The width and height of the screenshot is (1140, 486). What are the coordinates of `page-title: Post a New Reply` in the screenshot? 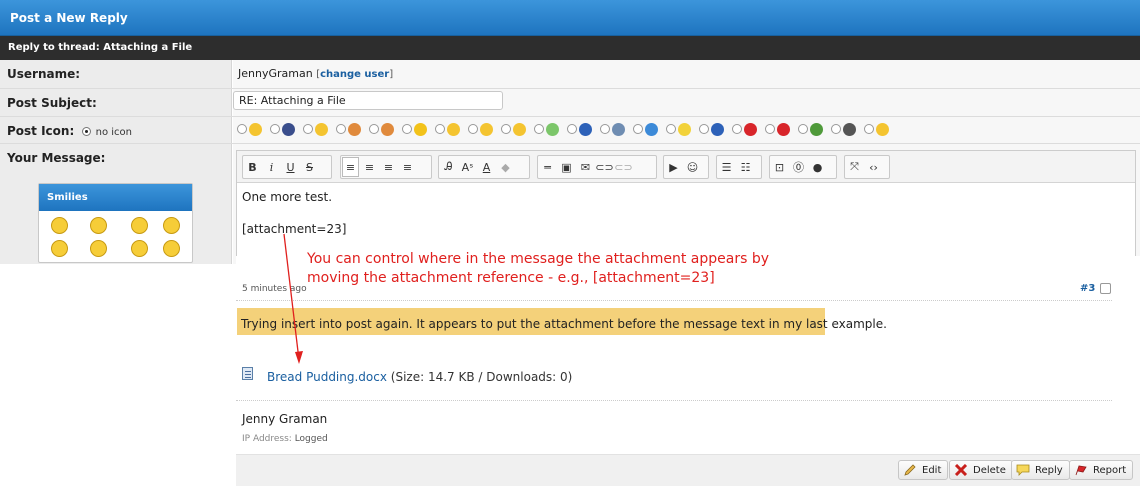 It's located at (69, 18).